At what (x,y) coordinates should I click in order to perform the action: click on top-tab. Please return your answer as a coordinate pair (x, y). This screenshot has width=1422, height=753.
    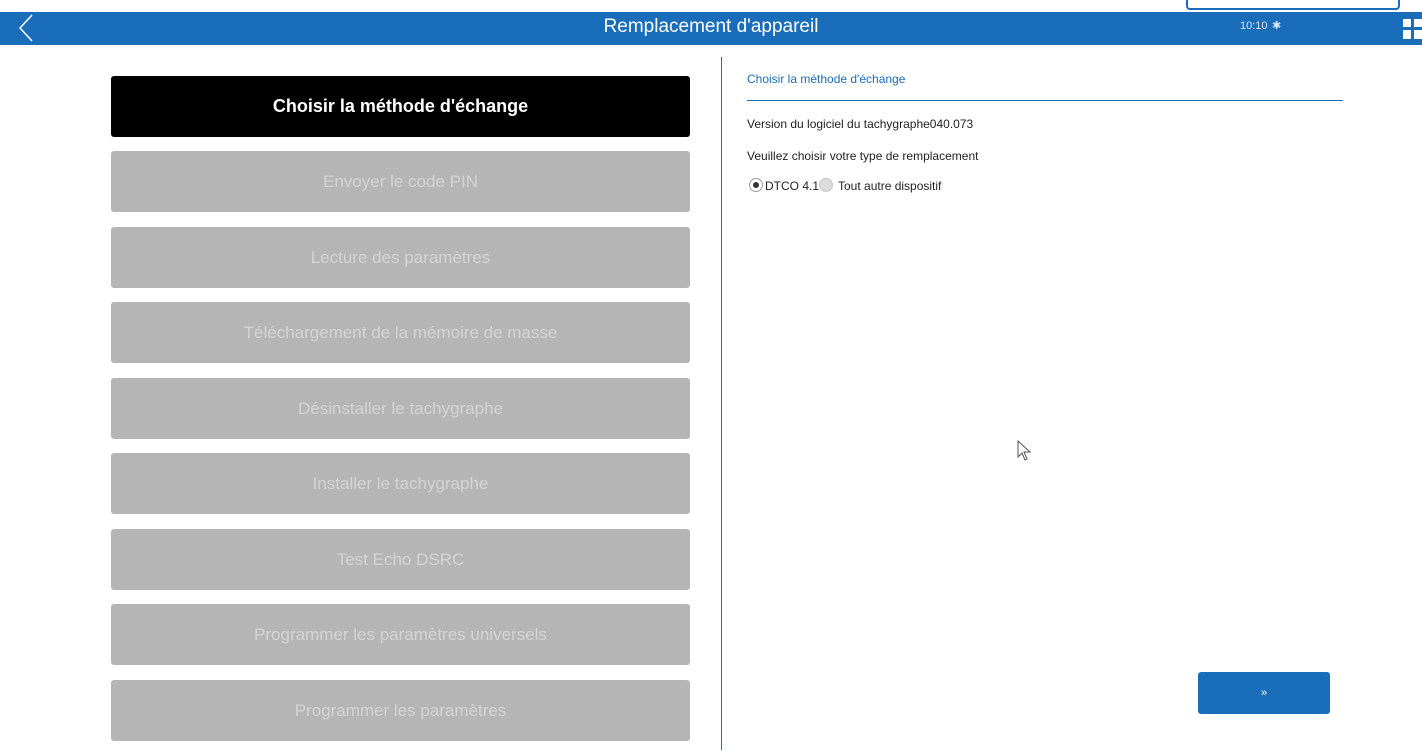
    Looking at the image, I should click on (1293, 5).